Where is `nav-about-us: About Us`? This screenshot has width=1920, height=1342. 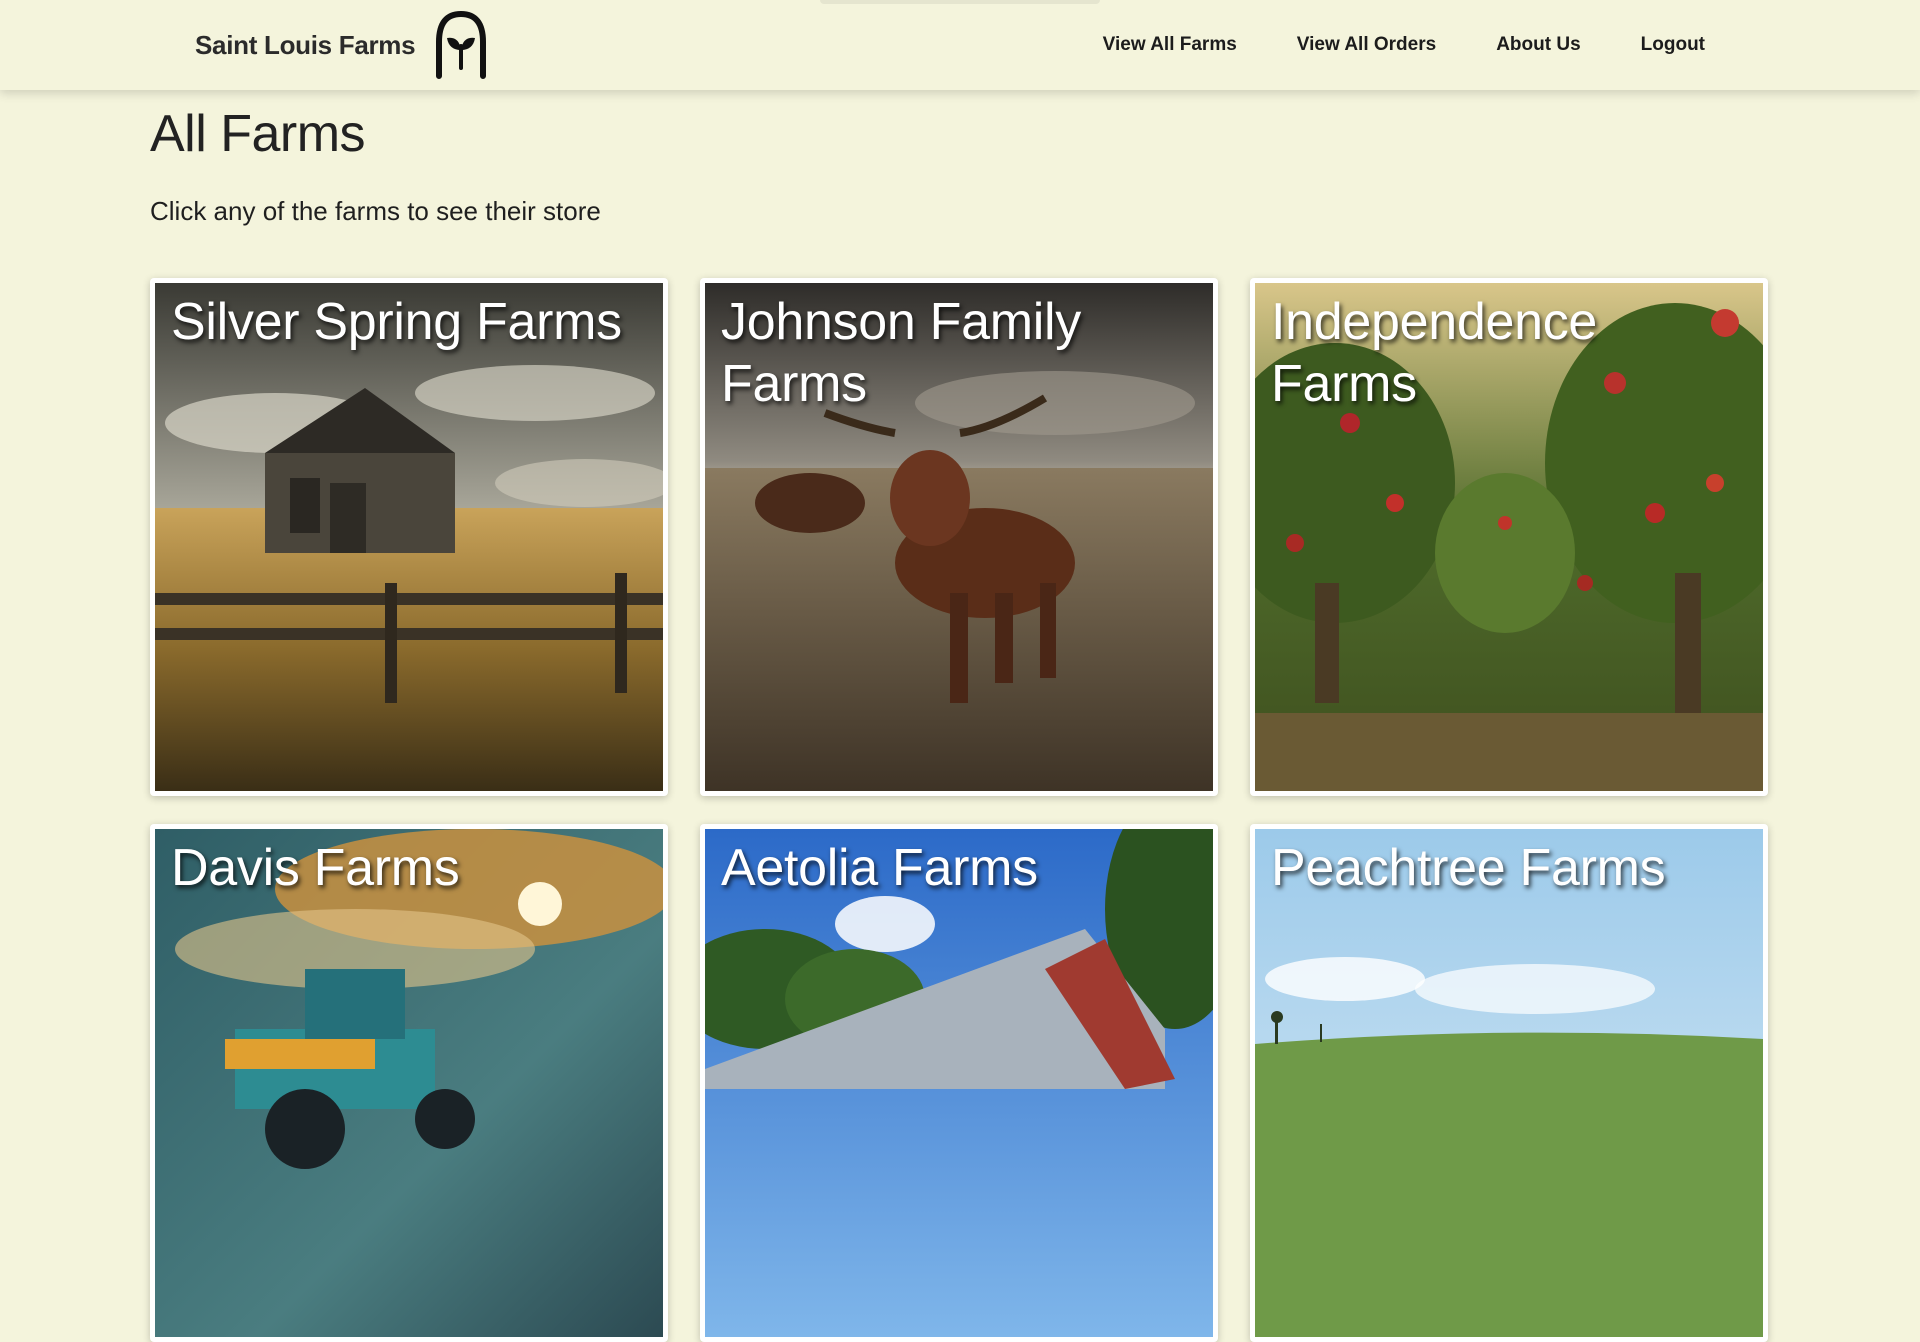 nav-about-us: About Us is located at coordinates (1538, 45).